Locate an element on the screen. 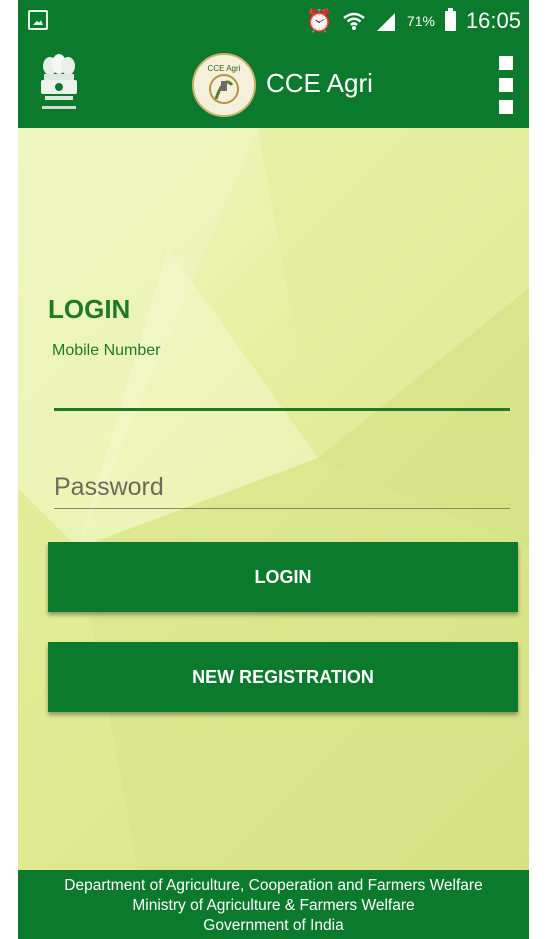 The width and height of the screenshot is (547, 939). wifi-icon is located at coordinates (354, 21).